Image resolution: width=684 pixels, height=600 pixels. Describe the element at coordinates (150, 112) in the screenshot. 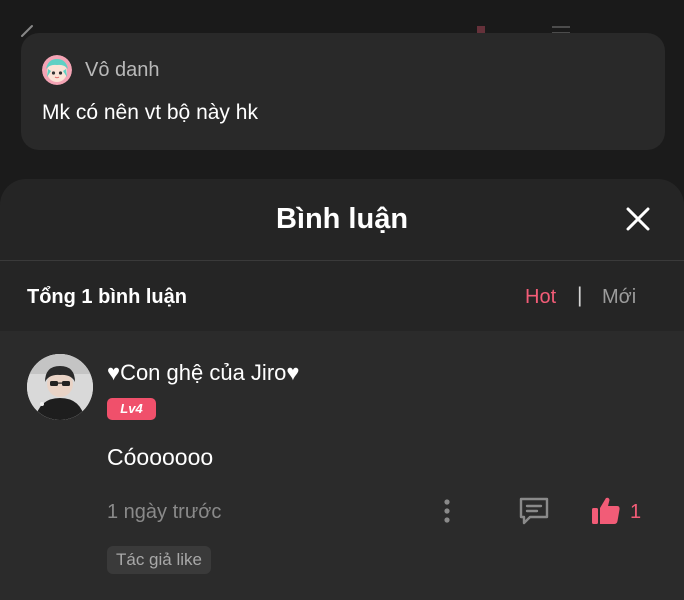

I see `post-text: Mk có nên vt bộ này hk` at that location.